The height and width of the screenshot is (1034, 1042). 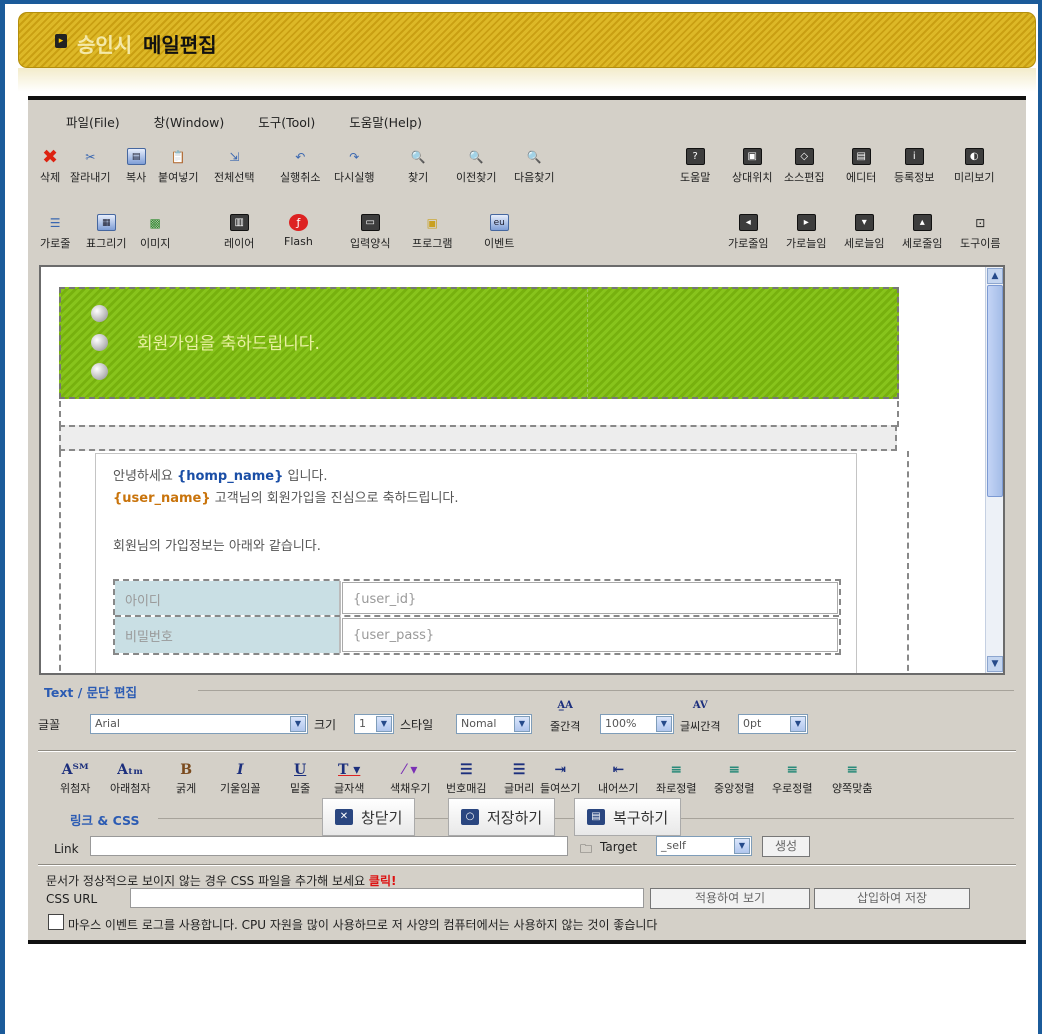 What do you see at coordinates (914, 156) in the screenshot?
I see `info-icon: i` at bounding box center [914, 156].